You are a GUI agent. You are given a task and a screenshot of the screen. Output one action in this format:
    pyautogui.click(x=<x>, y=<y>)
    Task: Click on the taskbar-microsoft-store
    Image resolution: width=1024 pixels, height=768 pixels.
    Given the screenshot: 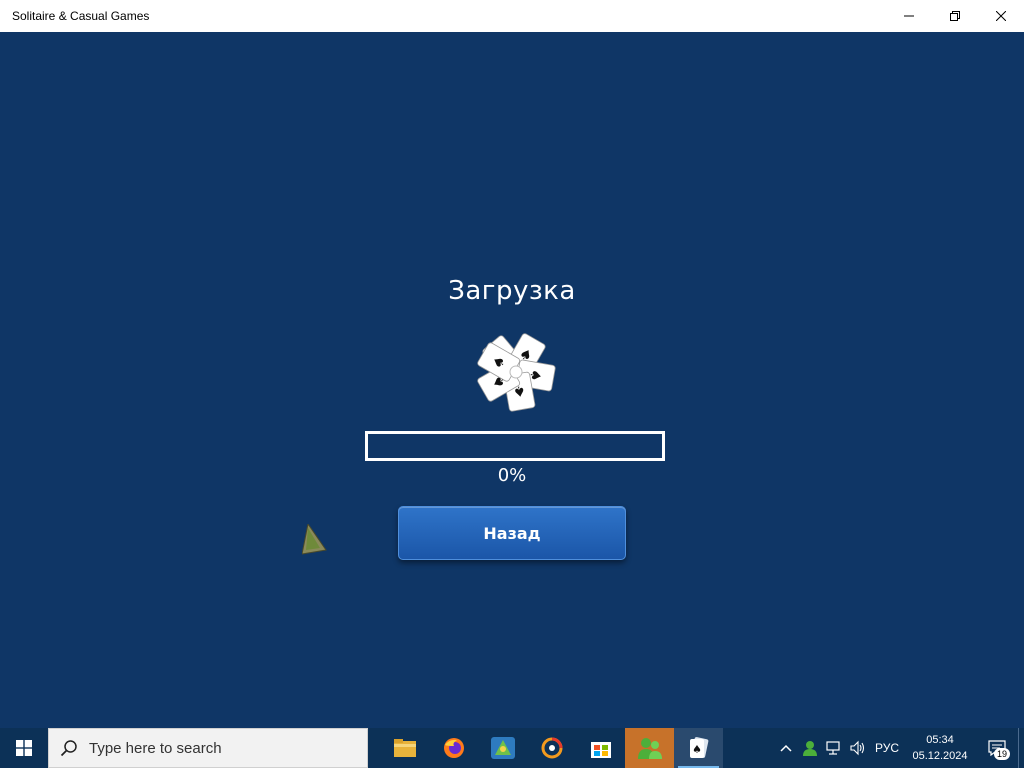 What is the action you would take?
    pyautogui.click(x=600, y=748)
    